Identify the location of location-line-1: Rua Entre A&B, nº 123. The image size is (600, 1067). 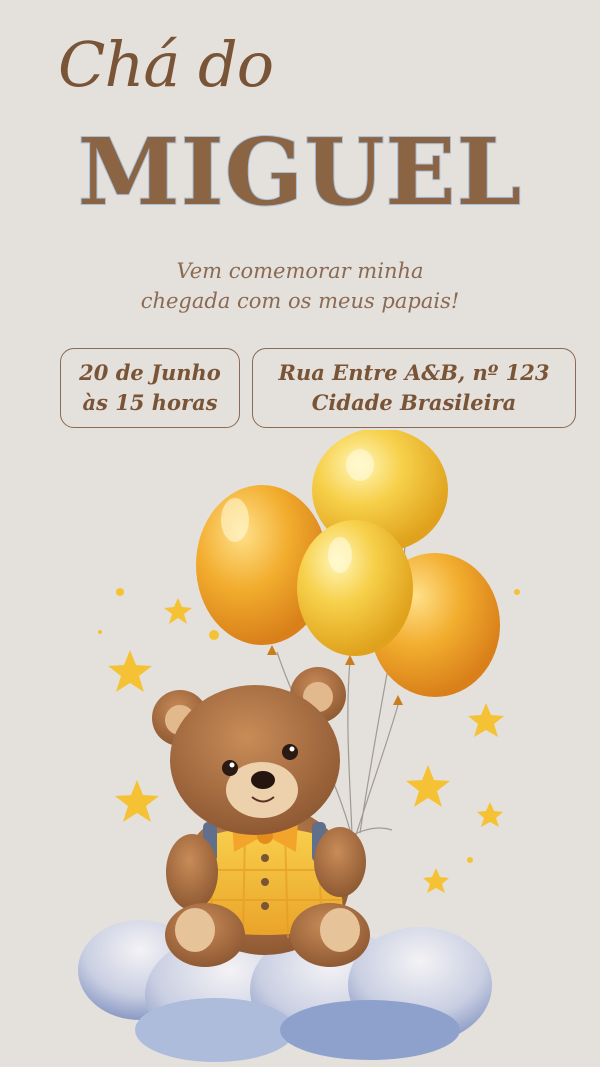
(414, 372).